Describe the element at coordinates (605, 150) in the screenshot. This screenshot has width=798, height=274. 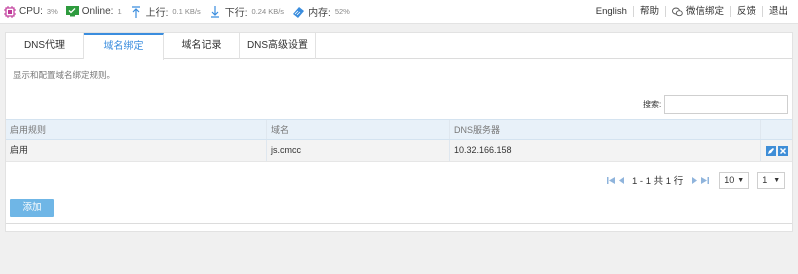
I see `cell-dns-server: 10.32.166.158` at that location.